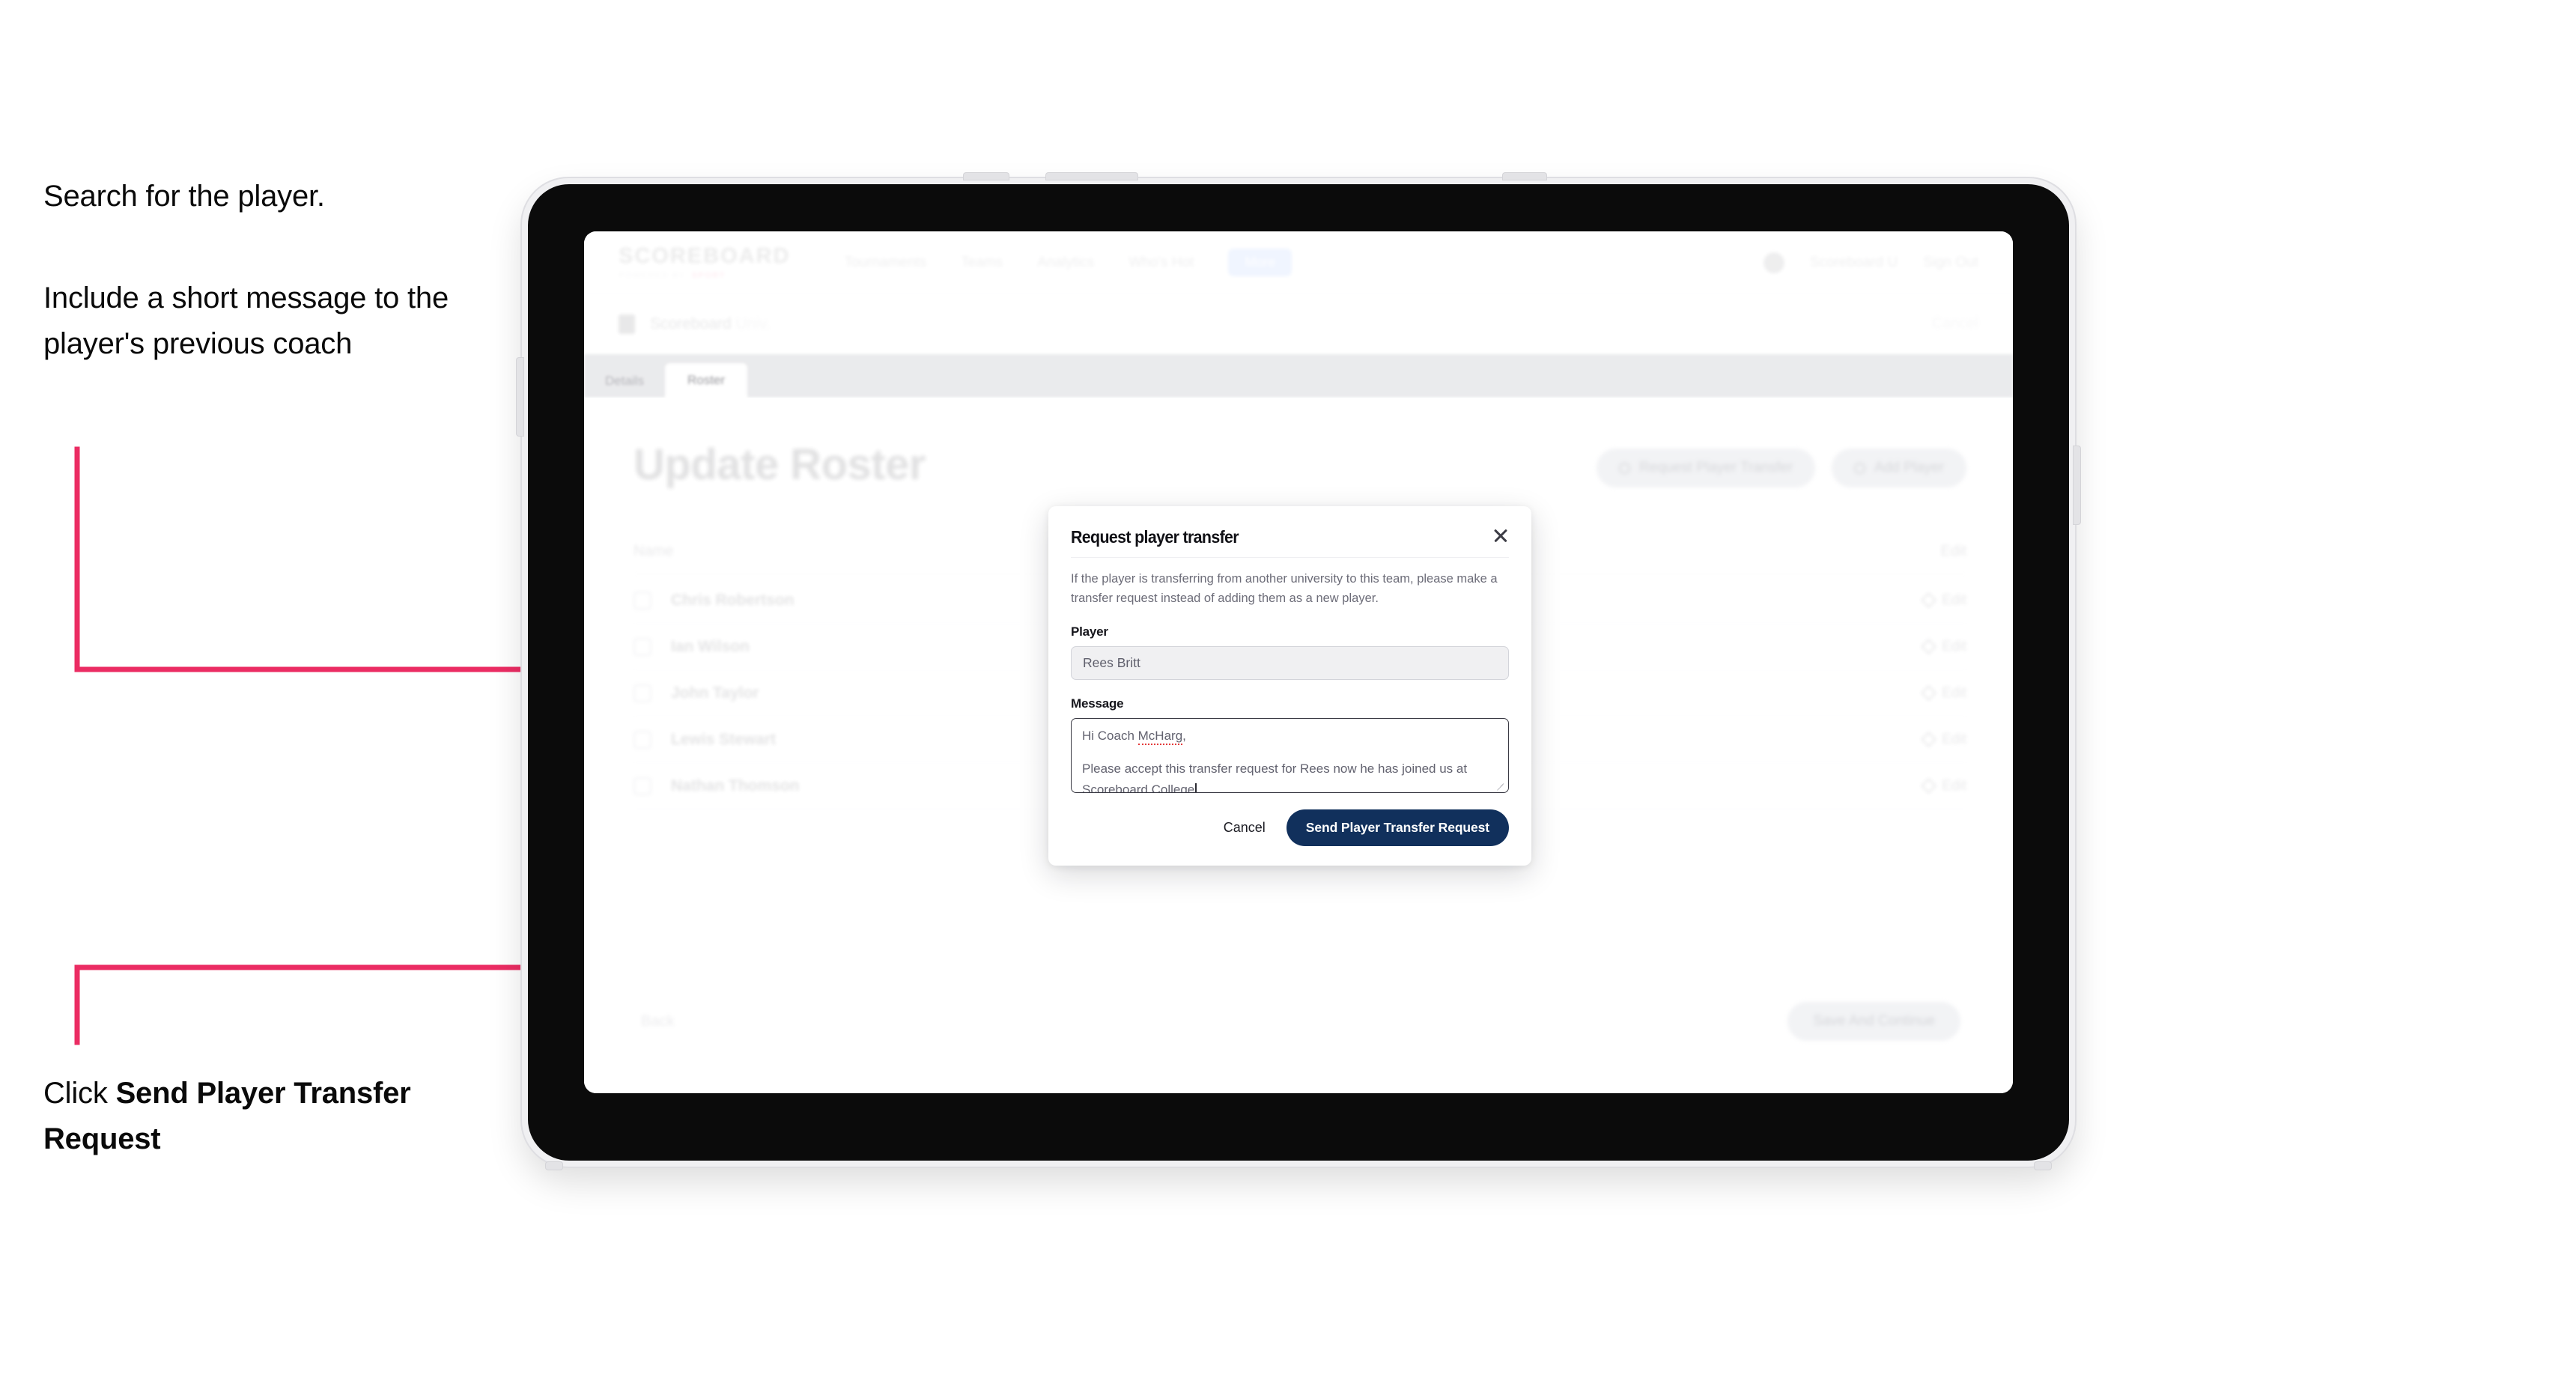 This screenshot has width=2576, height=1386. Describe the element at coordinates (2077, 485) in the screenshot. I see `device-button-right` at that location.